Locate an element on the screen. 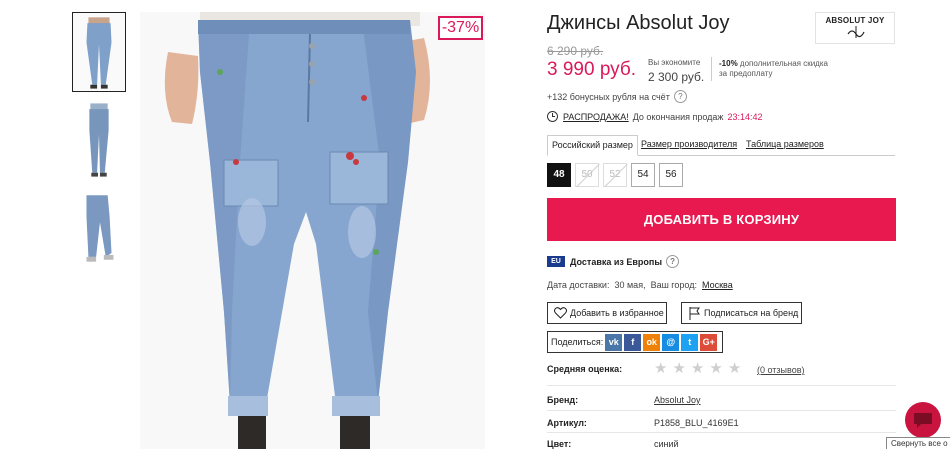 The height and width of the screenshot is (449, 950). tab-size-chart: Таблица размеров is located at coordinates (785, 145).